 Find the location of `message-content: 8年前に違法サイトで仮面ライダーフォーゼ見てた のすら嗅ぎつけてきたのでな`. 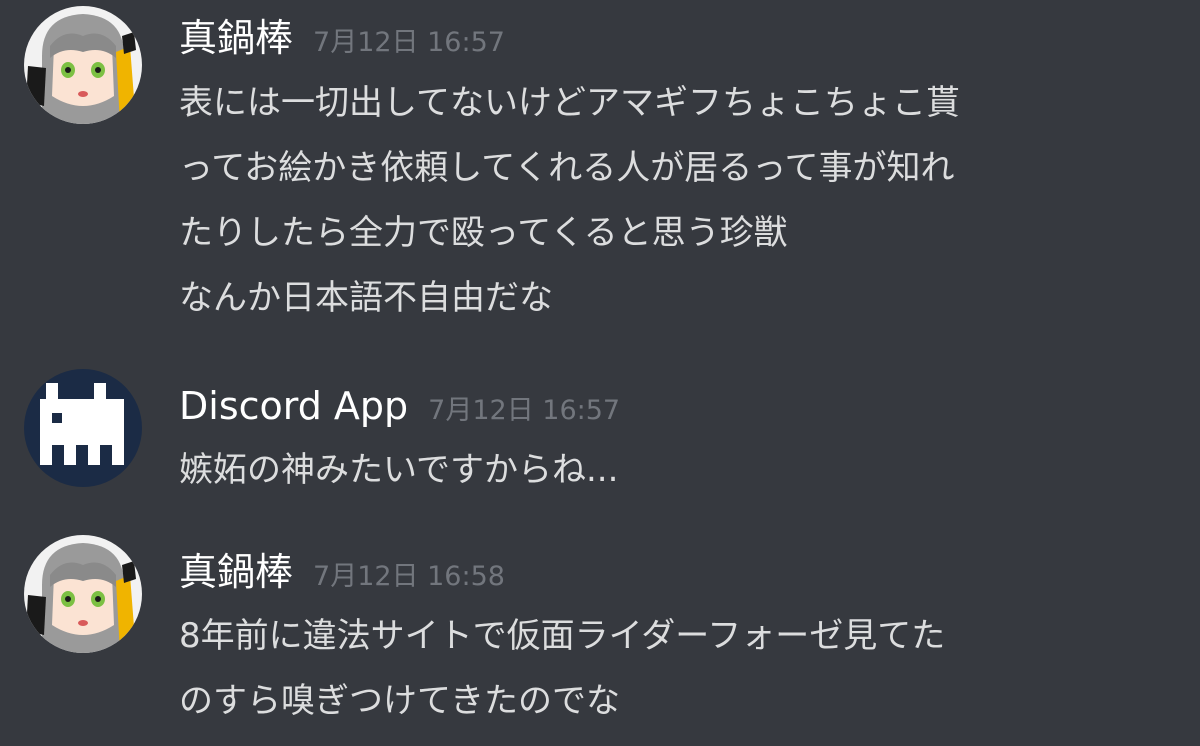

message-content: 8年前に違法サイトで仮面ライダーフォーゼ見てた のすら嗅ぎつけてきたのでな is located at coordinates (679, 669).